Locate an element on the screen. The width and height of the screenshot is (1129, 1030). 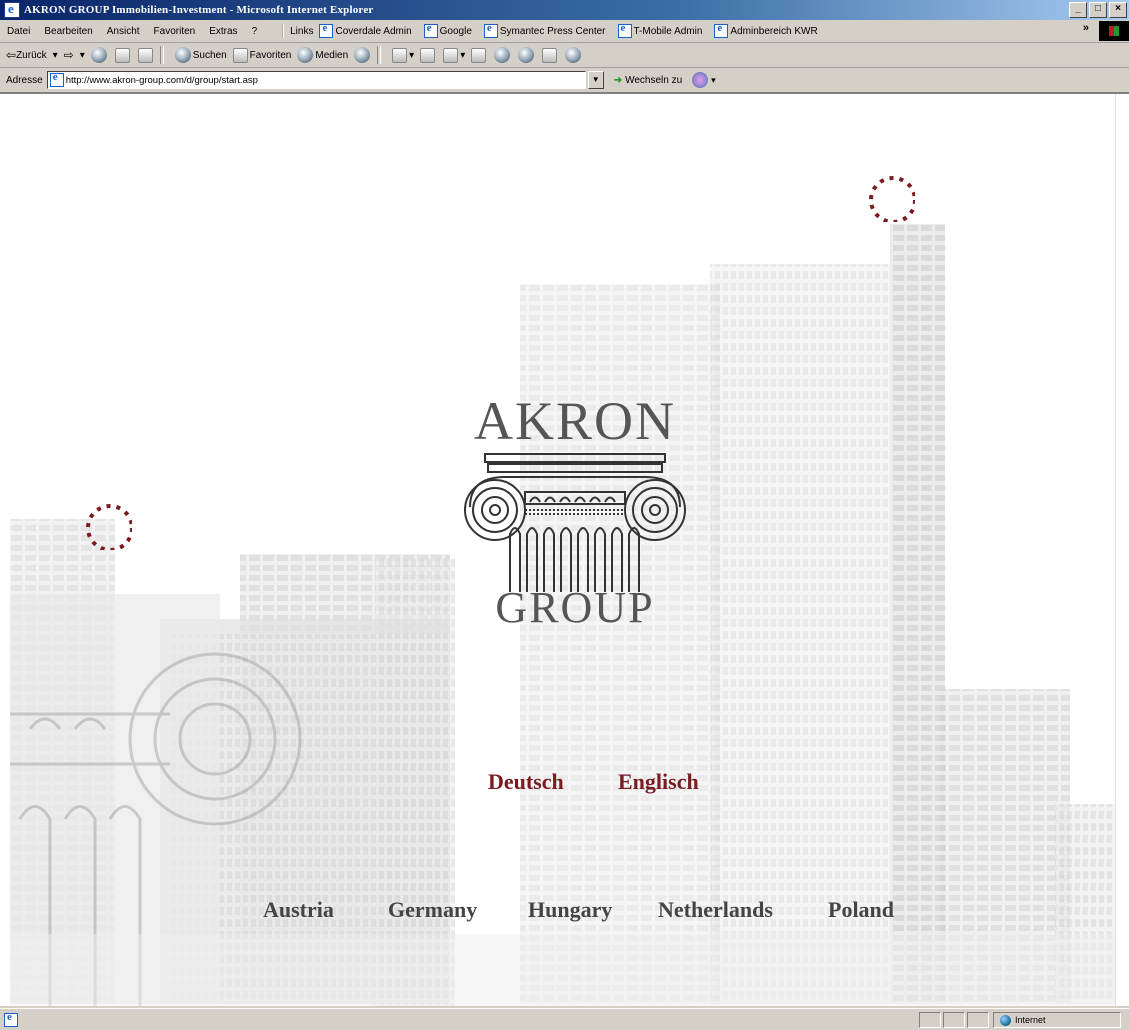
extra-tool-icon is located at coordinates (573, 55).